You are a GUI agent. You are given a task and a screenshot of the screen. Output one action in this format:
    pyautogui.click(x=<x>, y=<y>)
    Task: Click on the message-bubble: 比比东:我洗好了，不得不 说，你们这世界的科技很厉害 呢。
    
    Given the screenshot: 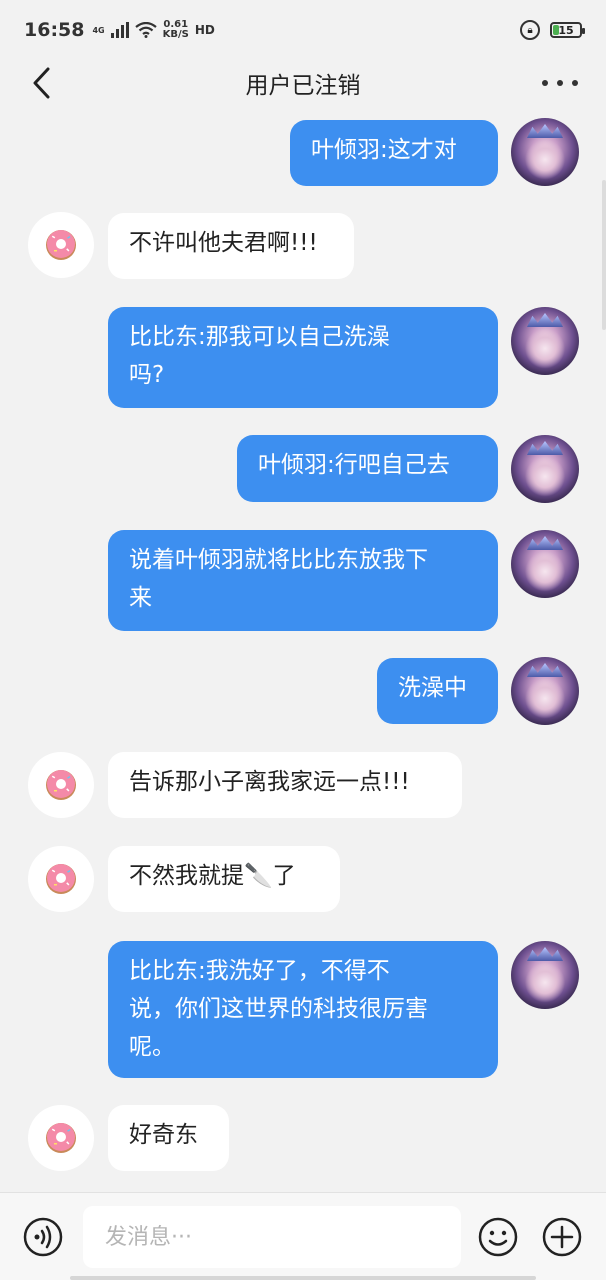 What is the action you would take?
    pyautogui.click(x=303, y=1009)
    